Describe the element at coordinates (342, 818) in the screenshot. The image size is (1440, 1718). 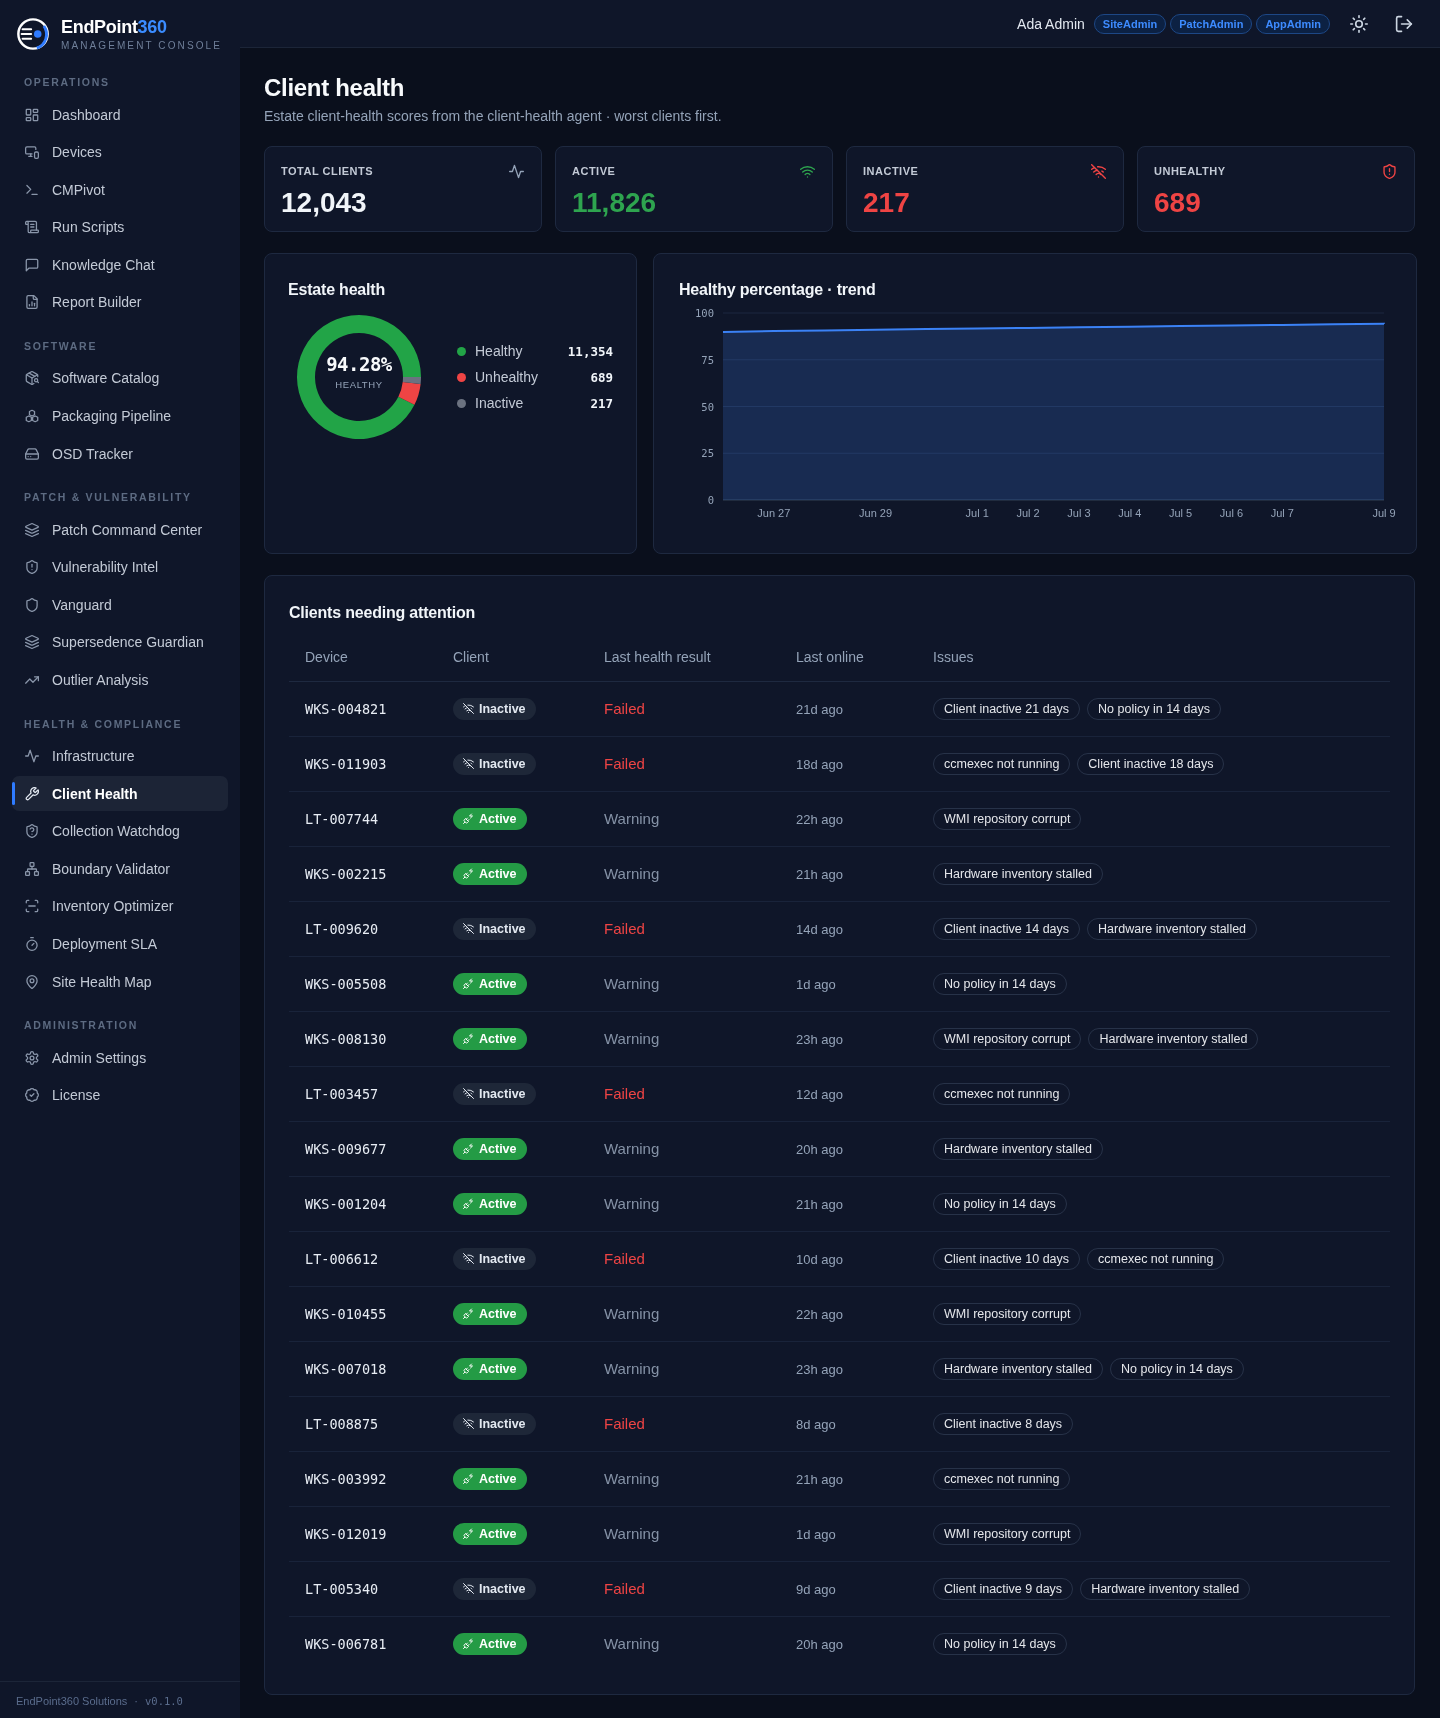
I see `device-id: LT-007744` at that location.